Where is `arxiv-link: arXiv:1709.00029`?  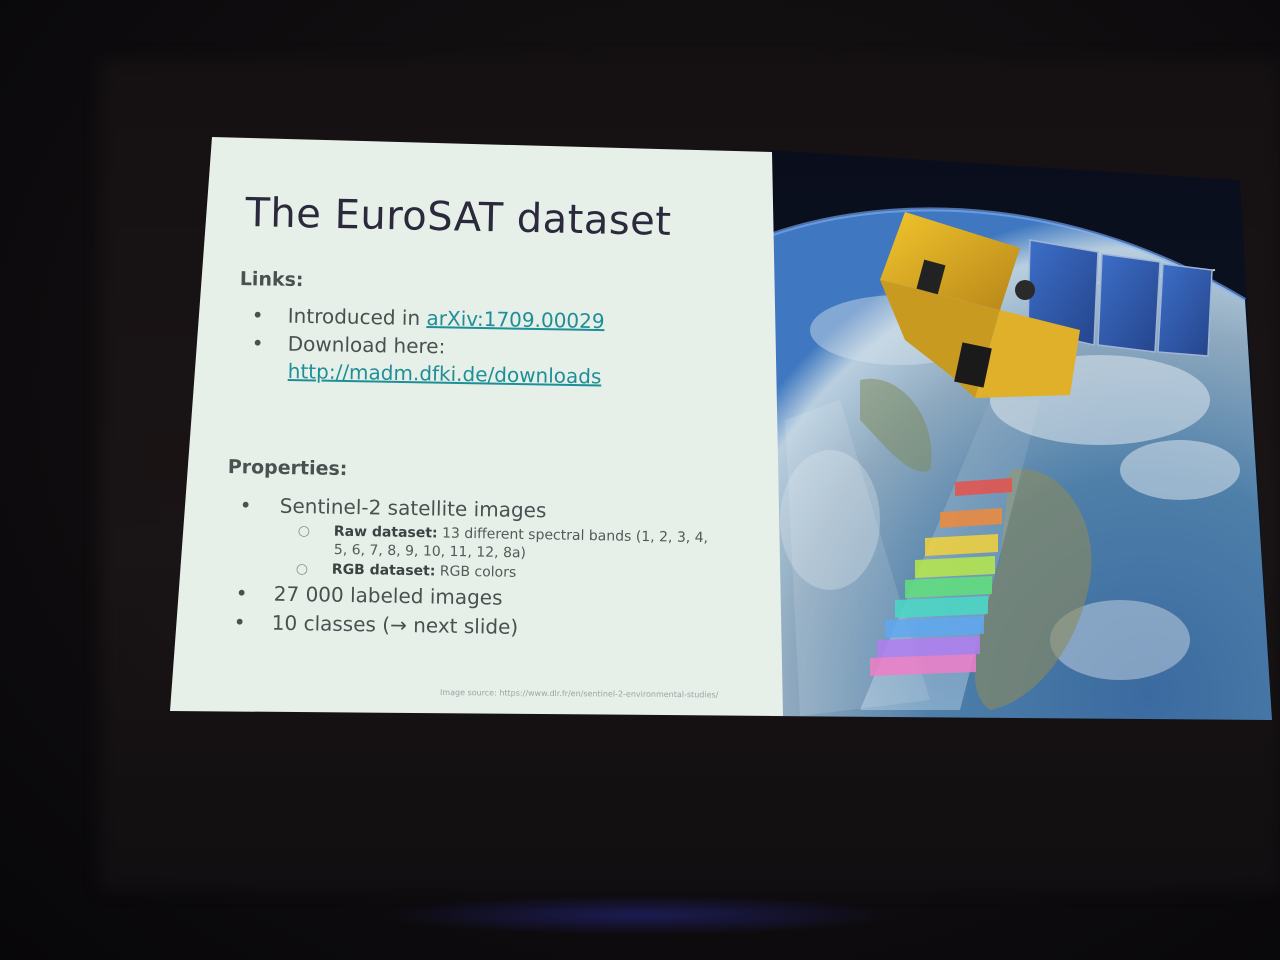
arxiv-link: arXiv:1709.00029 is located at coordinates (515, 319).